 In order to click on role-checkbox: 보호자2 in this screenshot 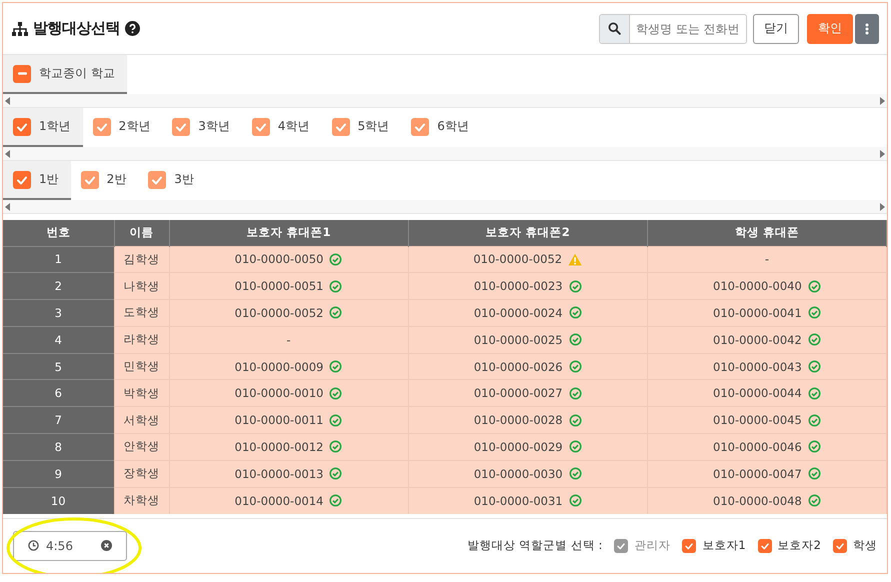, I will do `click(789, 546)`.